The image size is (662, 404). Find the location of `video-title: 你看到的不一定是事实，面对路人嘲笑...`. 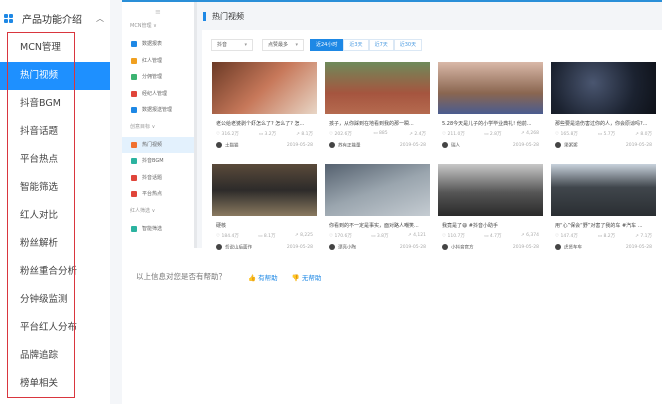

video-title: 你看到的不一定是事实，面对路人嘲笑... is located at coordinates (377, 225).